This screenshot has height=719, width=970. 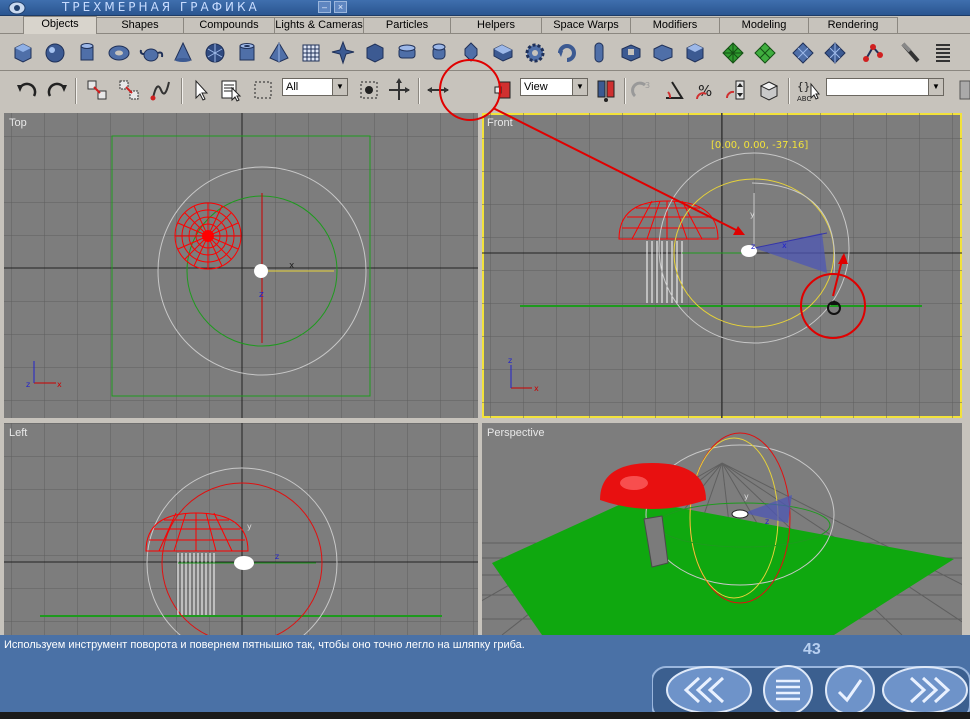 I want to click on check-icon, so click(x=850, y=690).